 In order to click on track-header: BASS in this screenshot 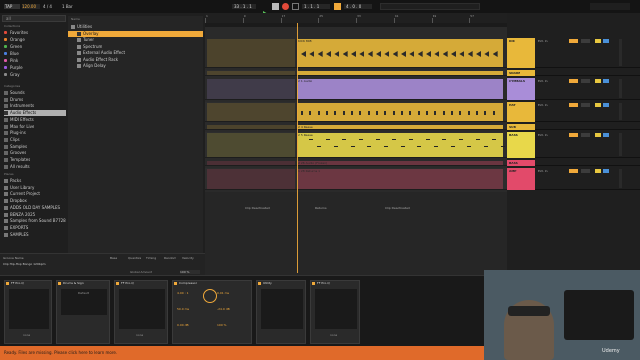, I will do `click(573, 163)`.